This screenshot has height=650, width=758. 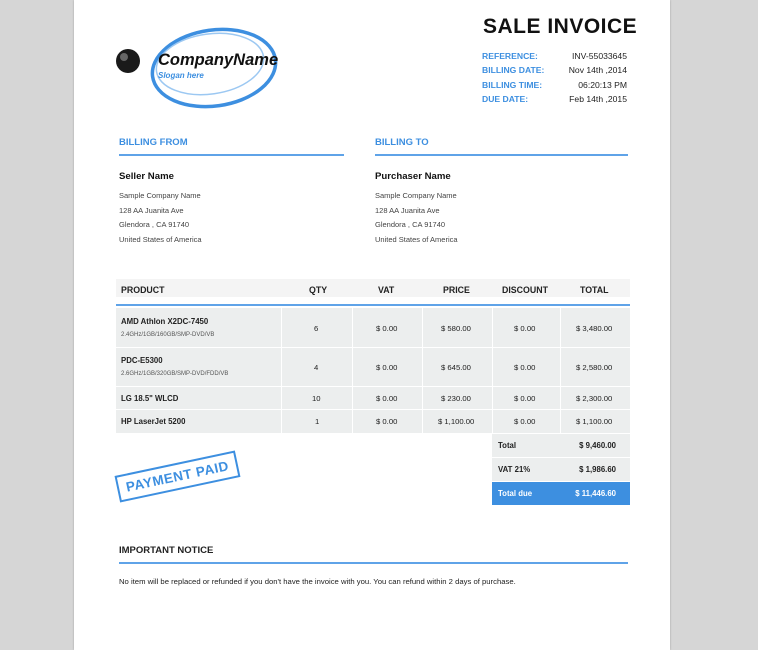 What do you see at coordinates (554, 70) in the screenshot?
I see `meta-billing-date: BILLING DATE: Nov 14th ,2014` at bounding box center [554, 70].